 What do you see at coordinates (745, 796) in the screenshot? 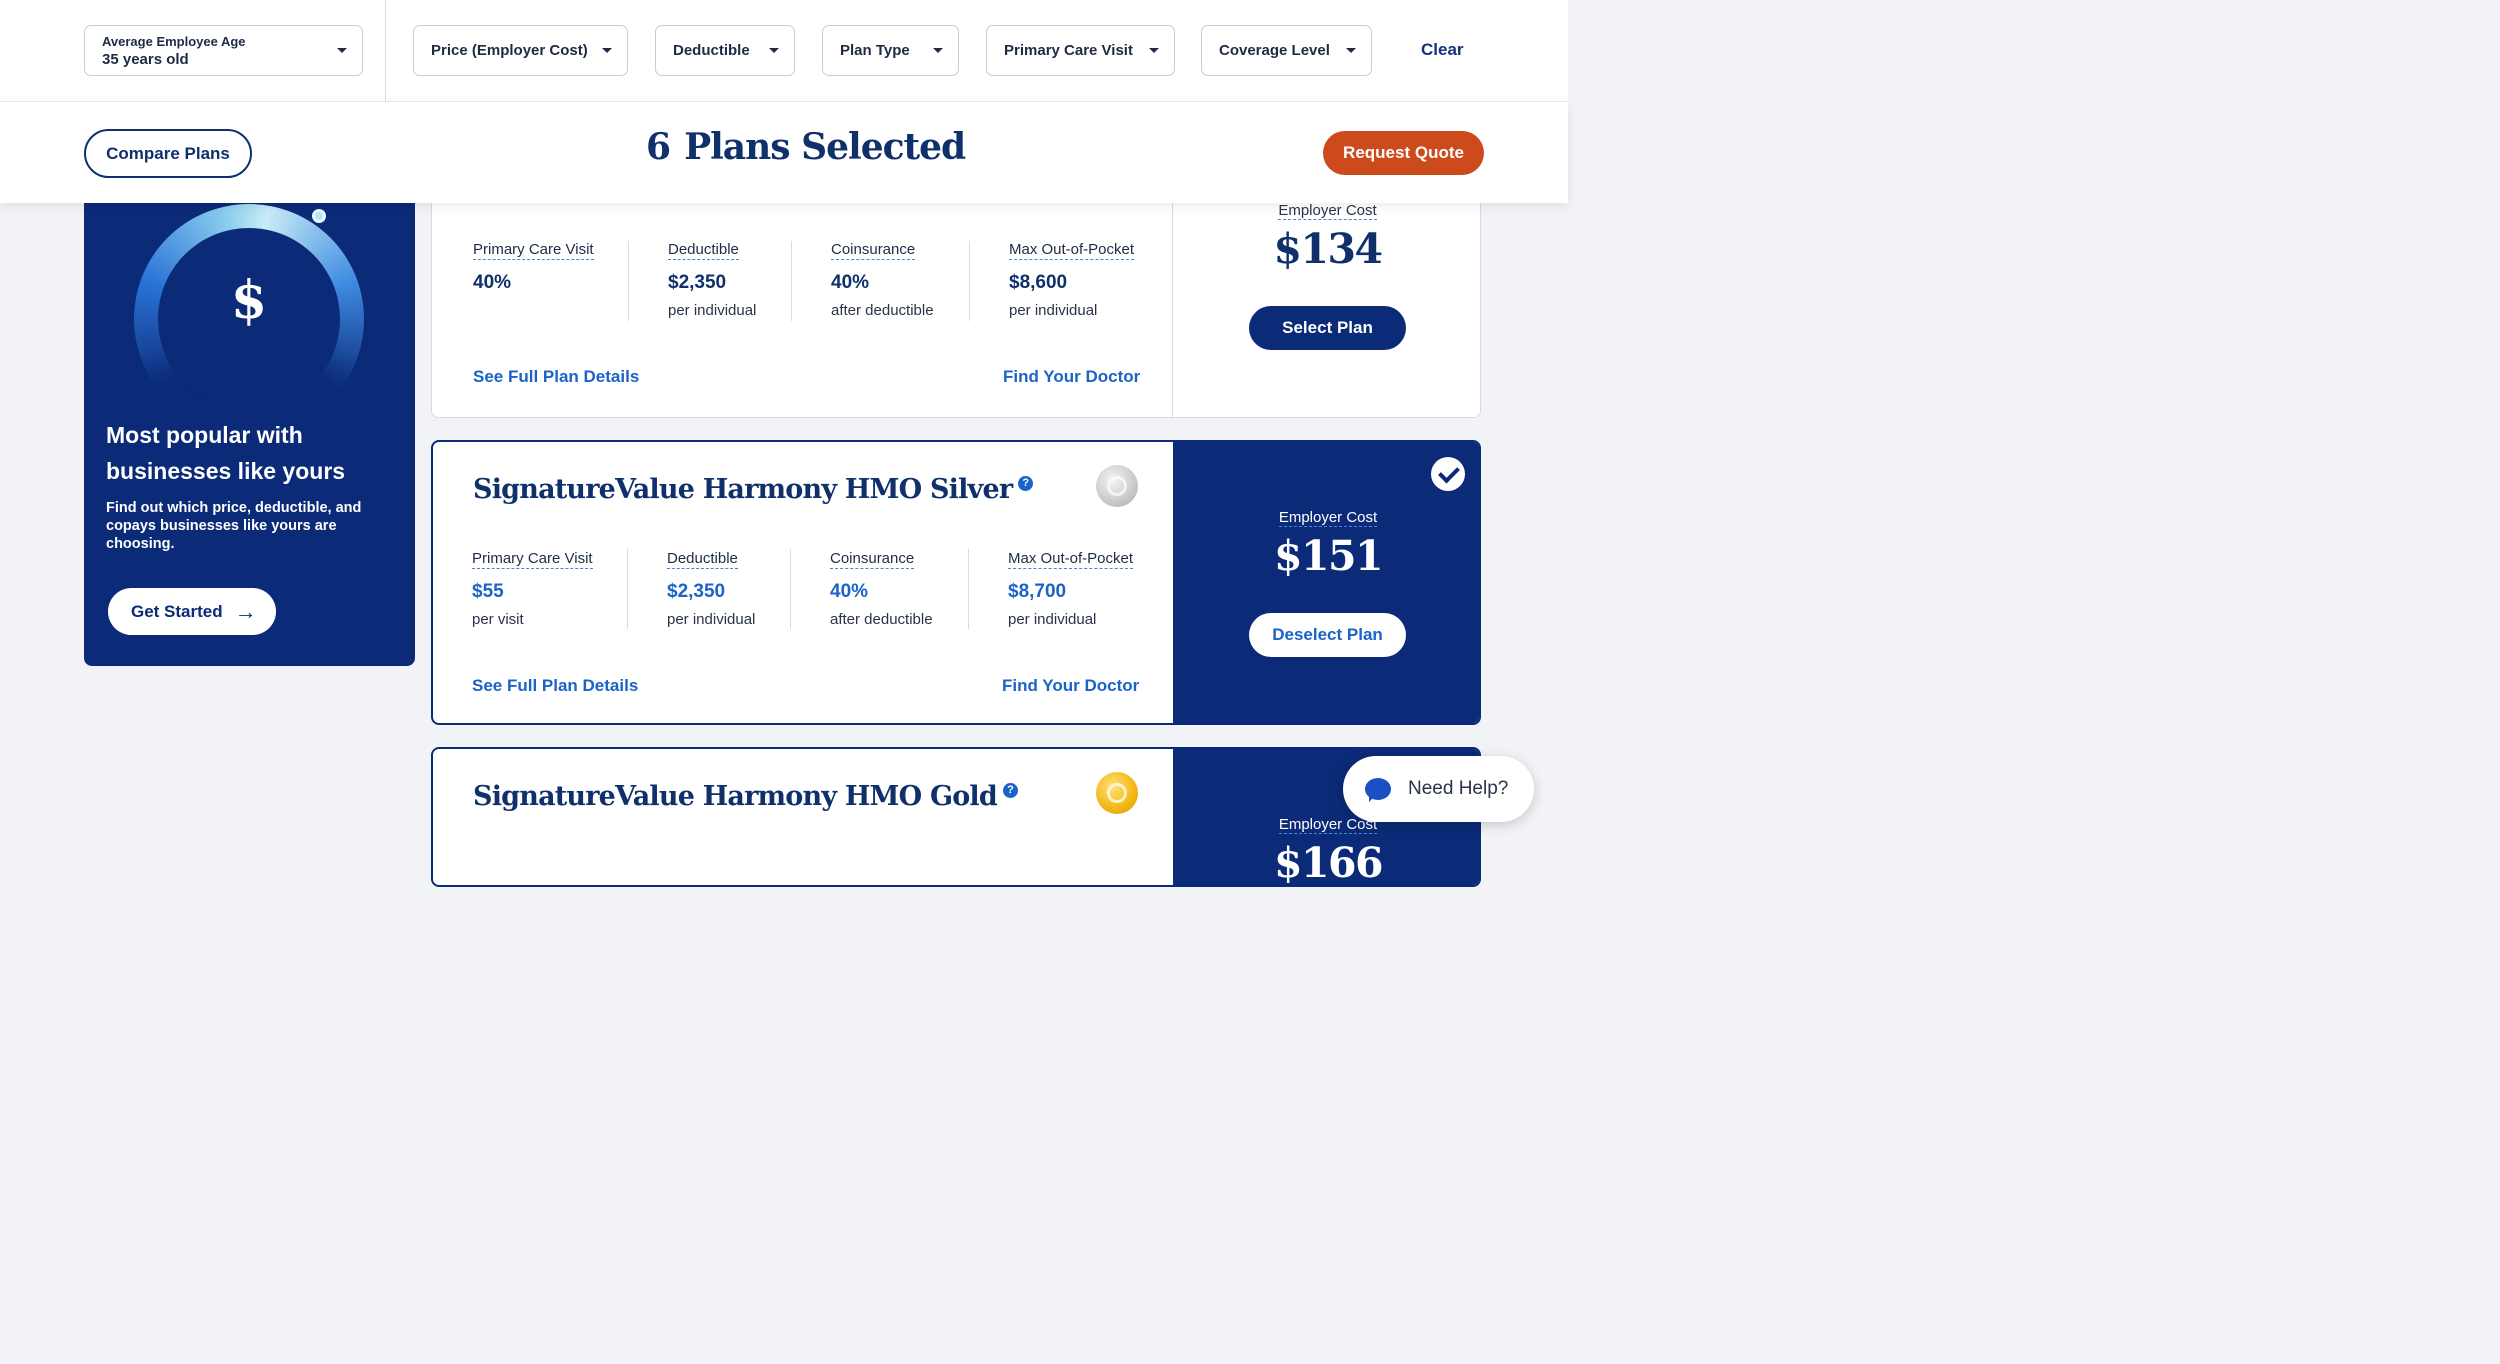
I see `plan-name: SignatureValue Harmony HMO Gold?` at bounding box center [745, 796].